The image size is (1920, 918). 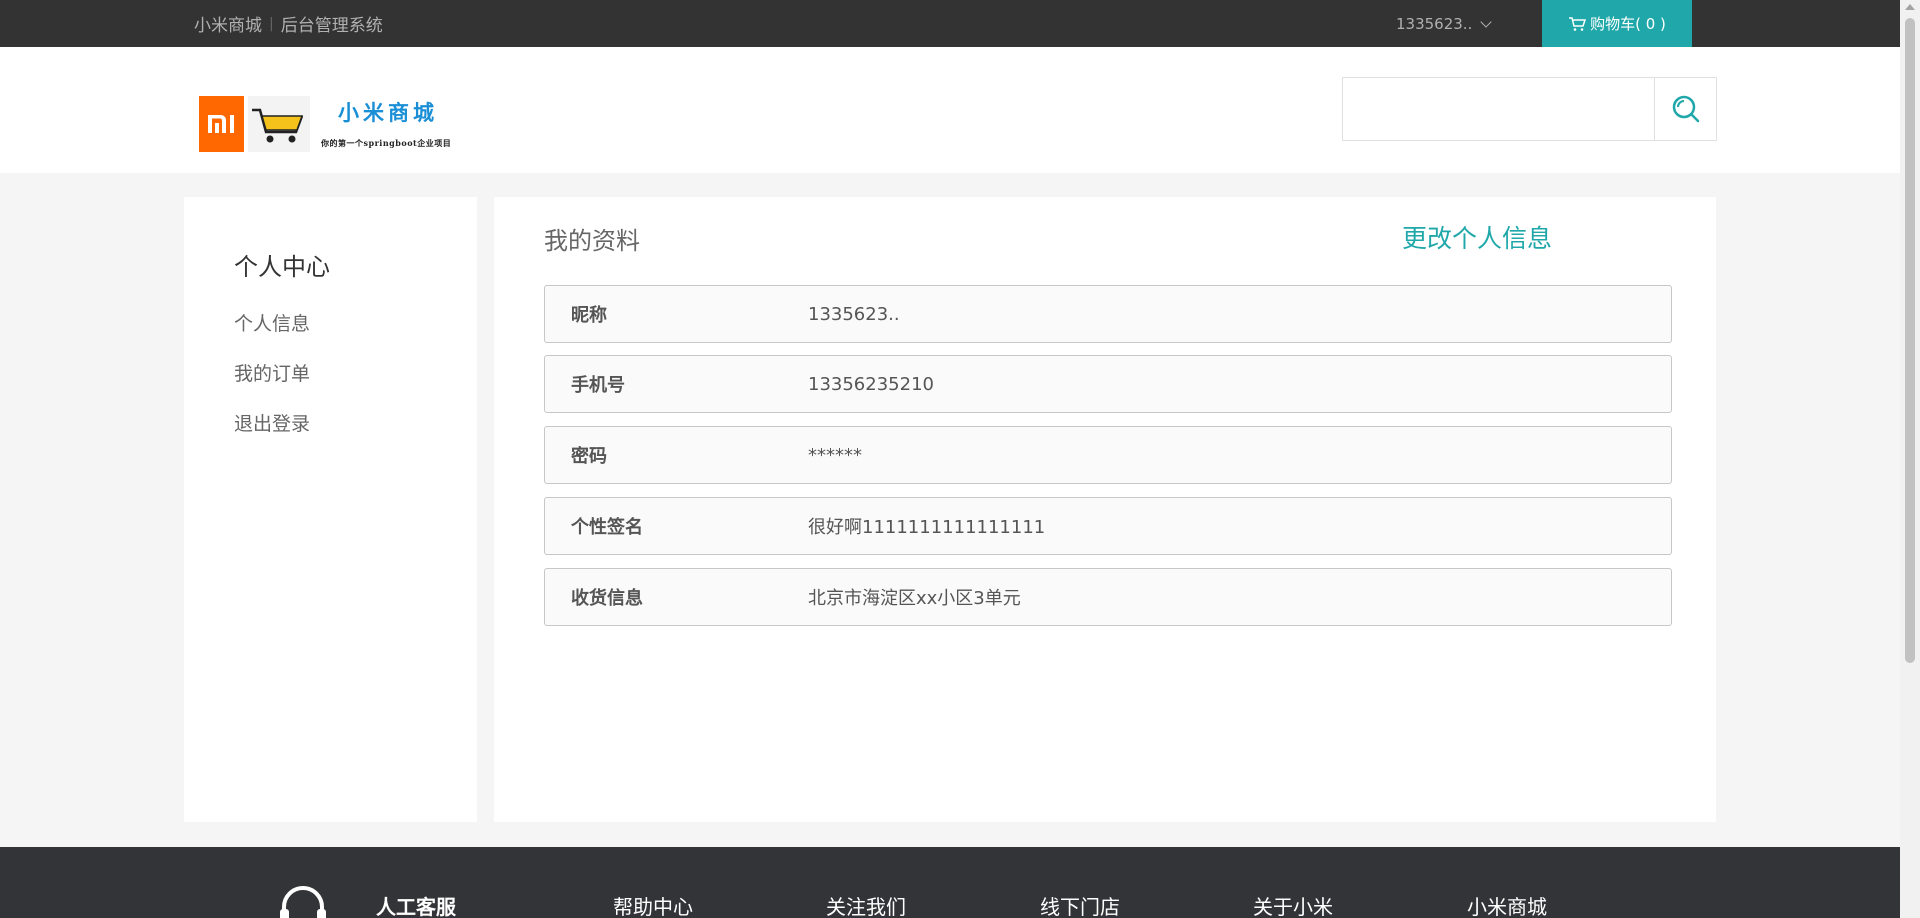 I want to click on cart-logo-icon, so click(x=278, y=125).